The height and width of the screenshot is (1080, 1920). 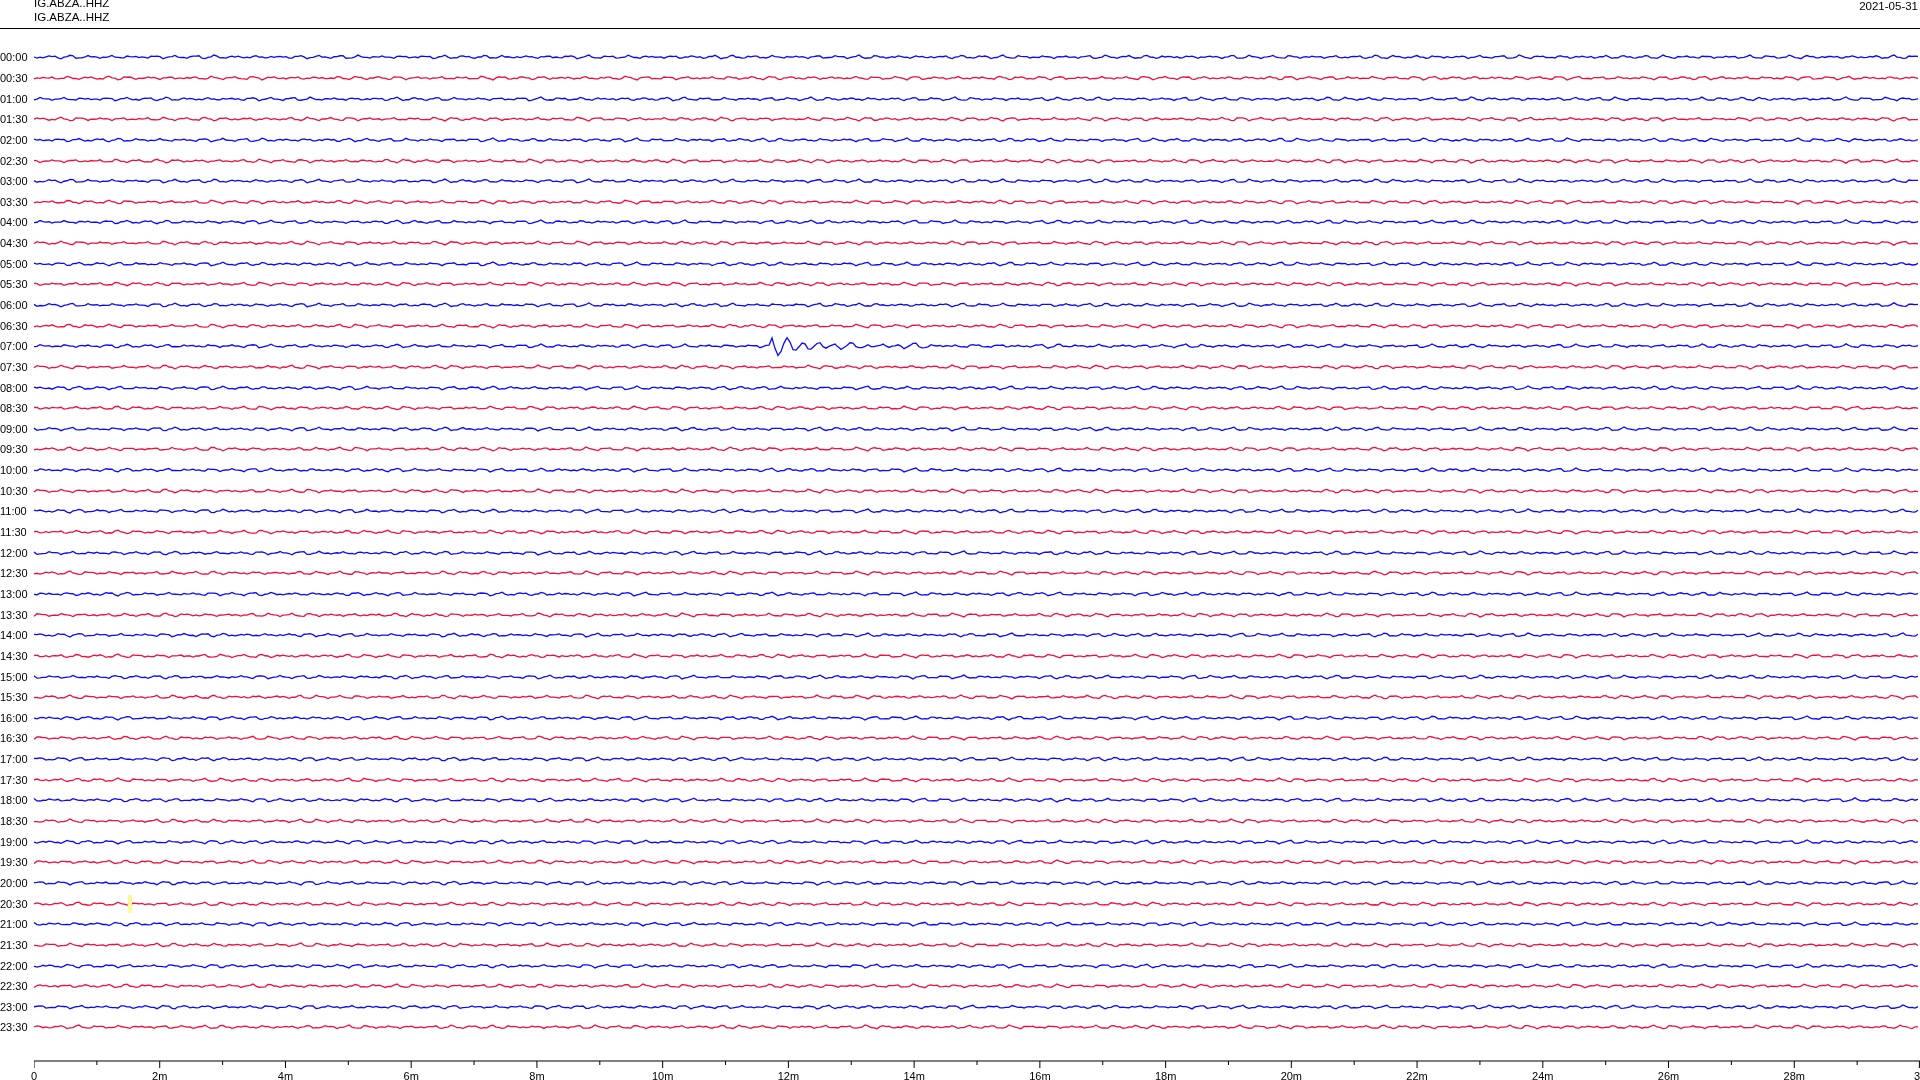 What do you see at coordinates (14, 986) in the screenshot?
I see `time-label: 22:30` at bounding box center [14, 986].